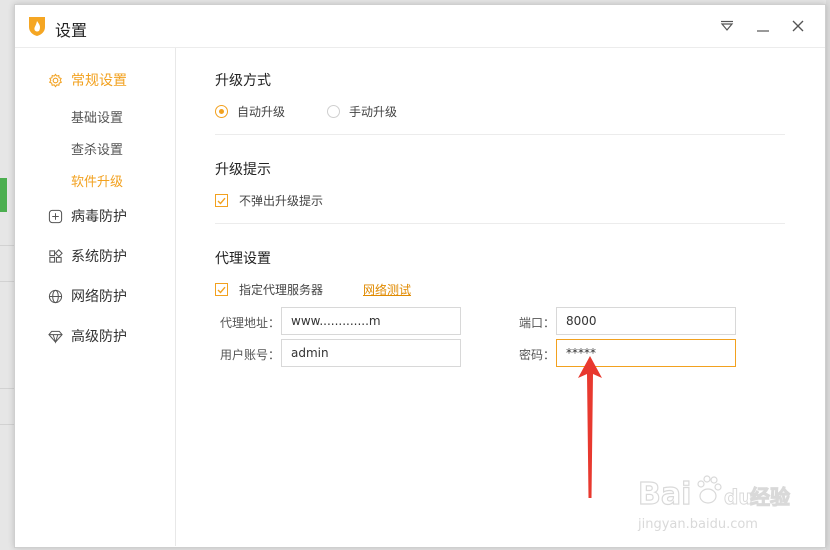 The width and height of the screenshot is (830, 550). What do you see at coordinates (221, 111) in the screenshot?
I see `radio-selected-icon` at bounding box center [221, 111].